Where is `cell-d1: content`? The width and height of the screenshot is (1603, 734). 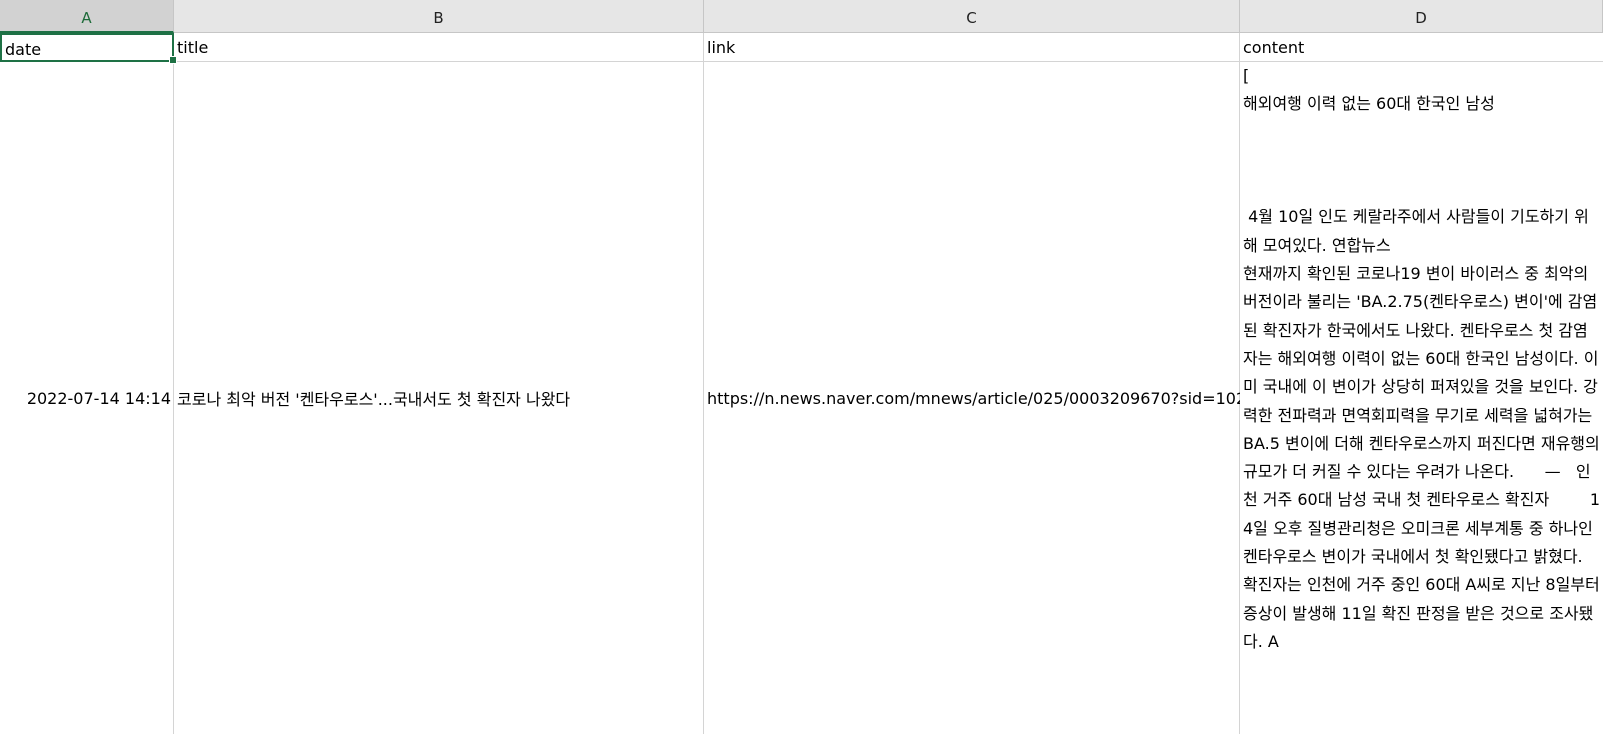 cell-d1: content is located at coordinates (1421, 47).